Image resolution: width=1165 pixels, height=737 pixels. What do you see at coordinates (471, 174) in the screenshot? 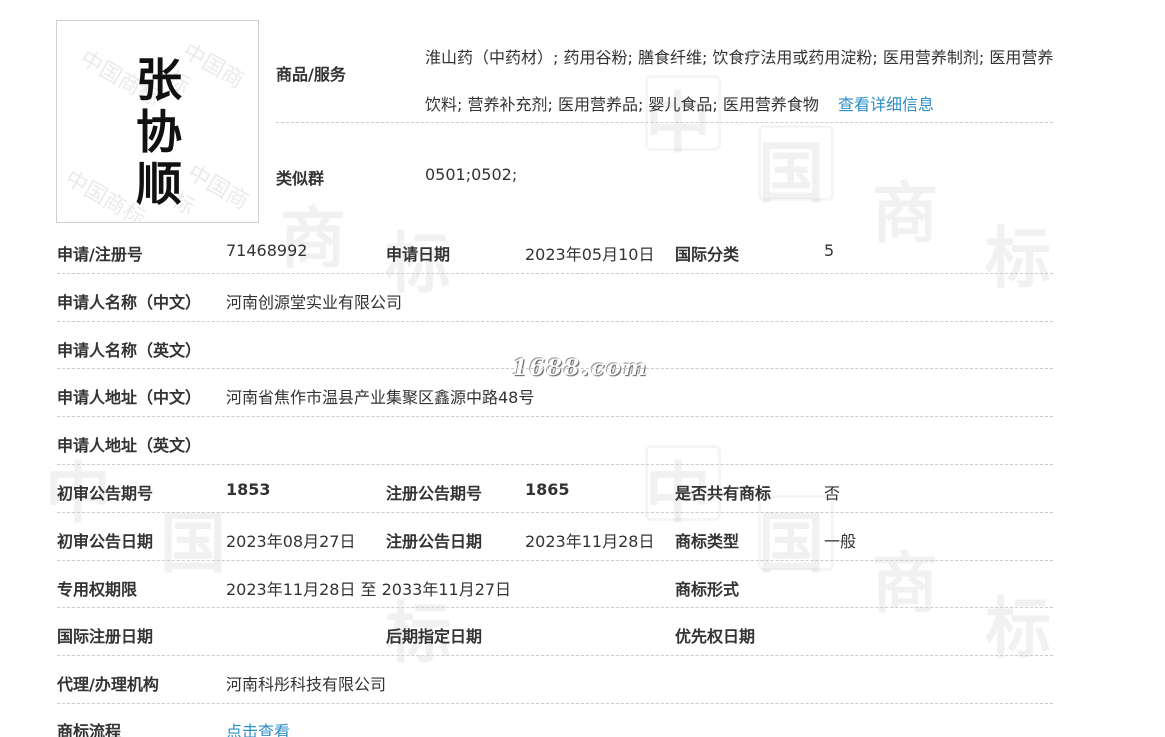
I see `similar-group-value: 0501;0502;` at bounding box center [471, 174].